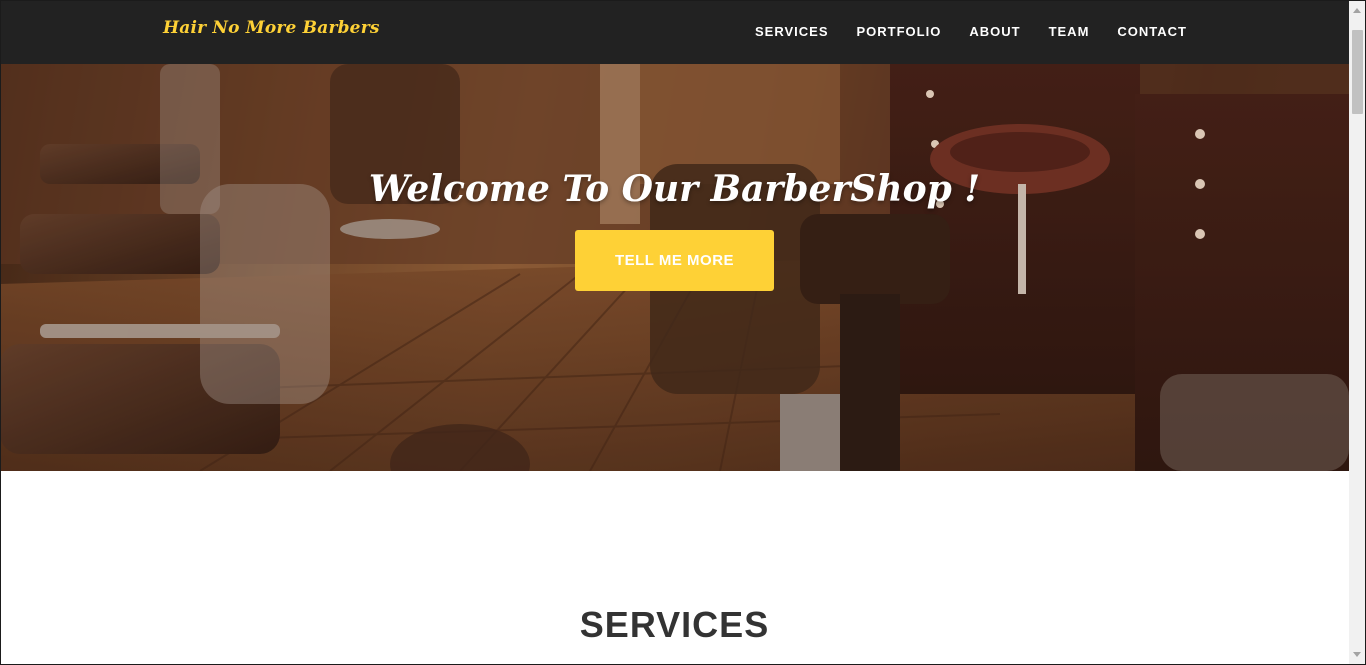 This screenshot has width=1366, height=665. Describe the element at coordinates (1357, 654) in the screenshot. I see `scroll-down-arrow-icon` at that location.